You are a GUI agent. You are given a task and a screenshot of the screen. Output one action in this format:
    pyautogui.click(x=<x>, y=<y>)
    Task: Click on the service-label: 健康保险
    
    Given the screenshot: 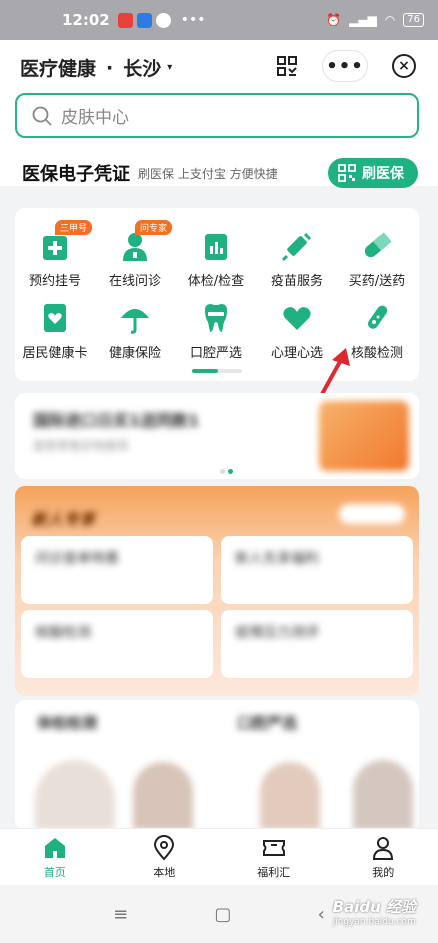 What is the action you would take?
    pyautogui.click(x=134, y=353)
    